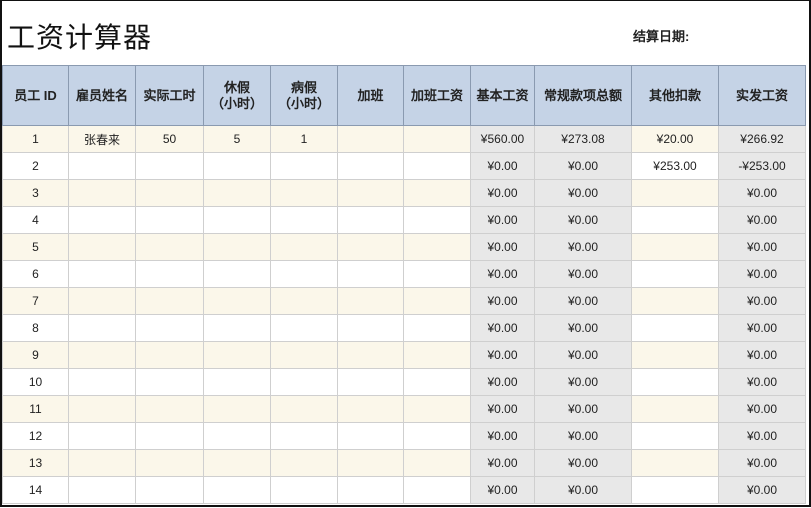 This screenshot has width=811, height=508. I want to click on column-header-overtime-pay: 加班工资, so click(437, 95).